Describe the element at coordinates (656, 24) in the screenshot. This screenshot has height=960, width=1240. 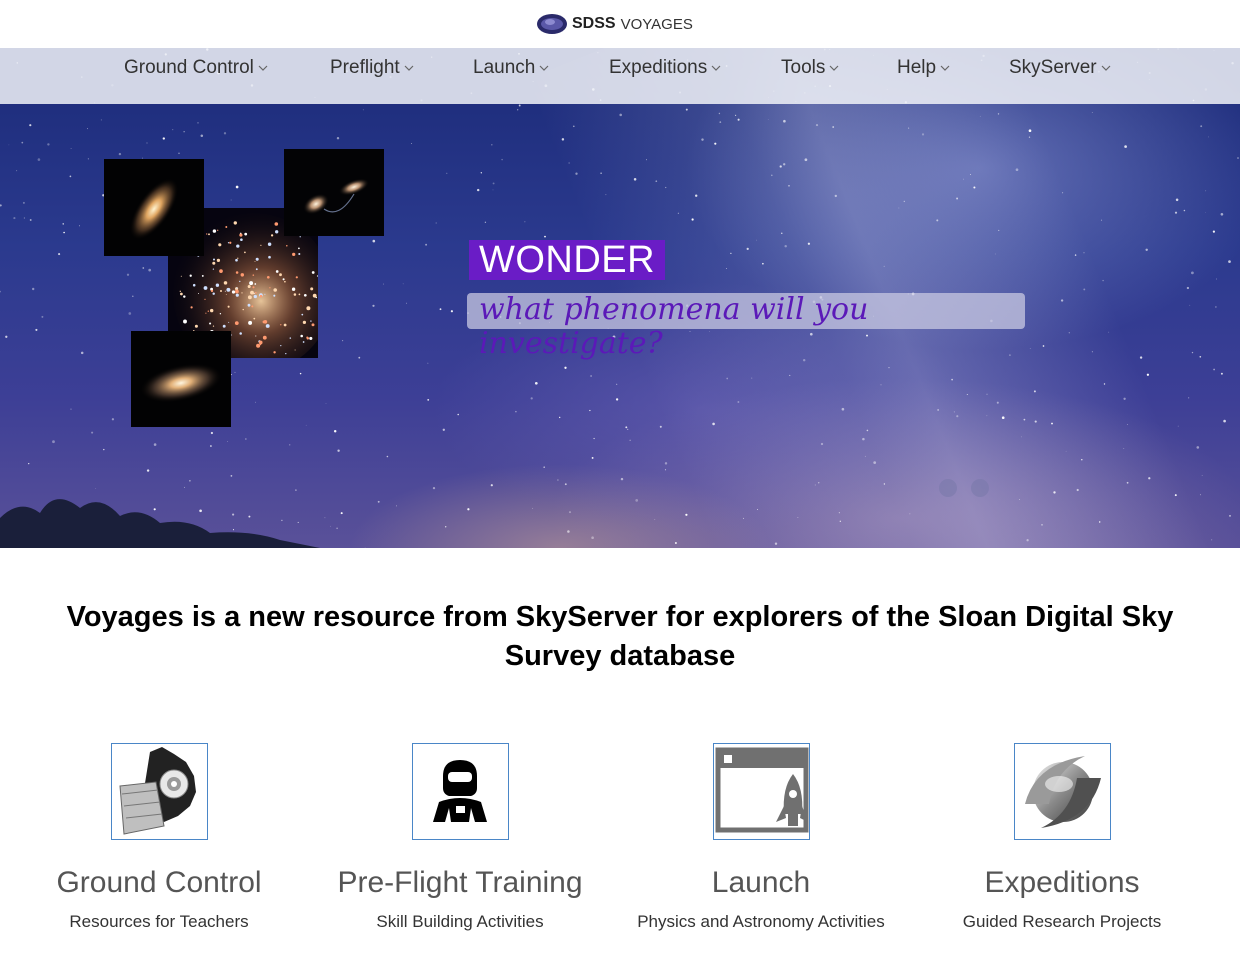
I see `logo-voyages-text: VOYAGES` at that location.